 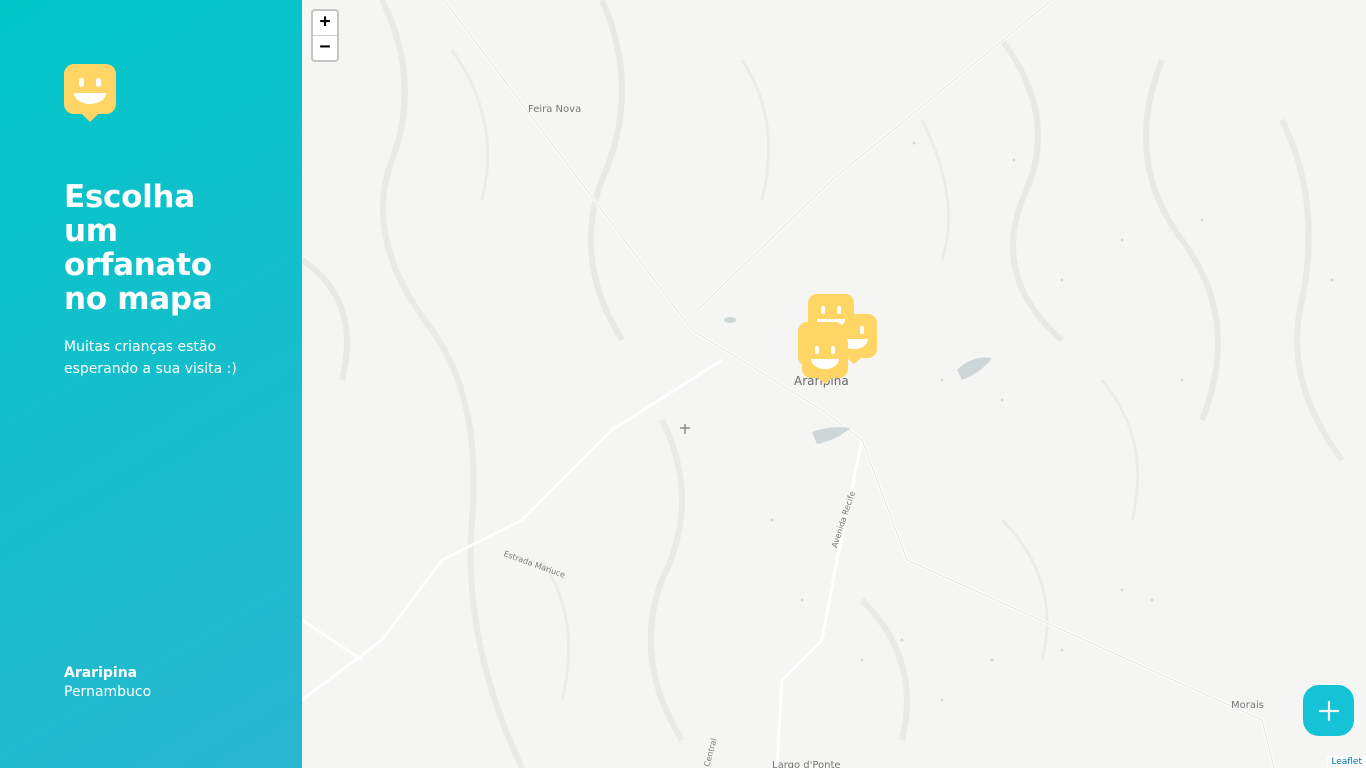 I want to click on place-label-morais: Morais, so click(x=1247, y=705).